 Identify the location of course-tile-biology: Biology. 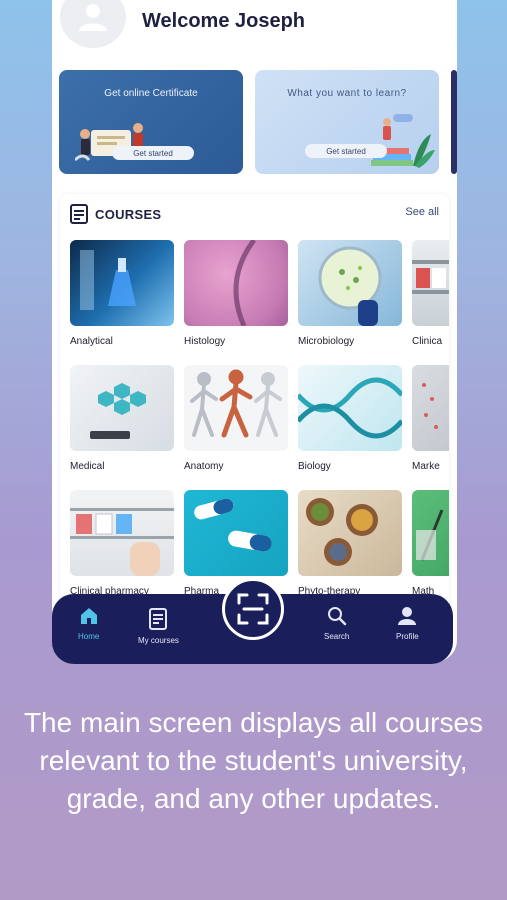
(350, 418).